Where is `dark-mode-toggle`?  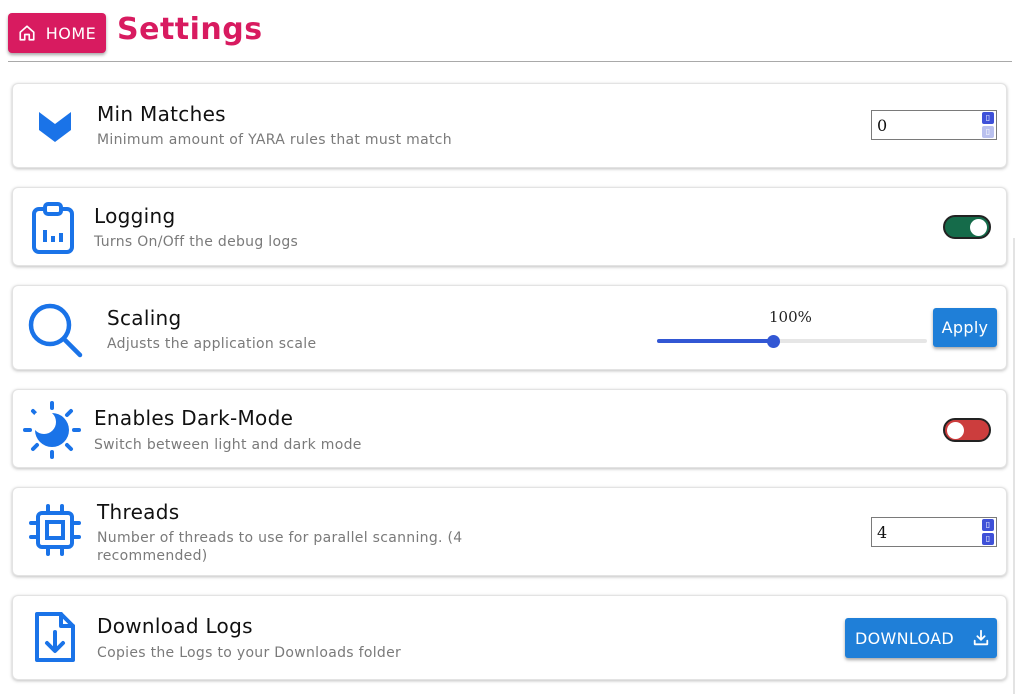 dark-mode-toggle is located at coordinates (967, 430).